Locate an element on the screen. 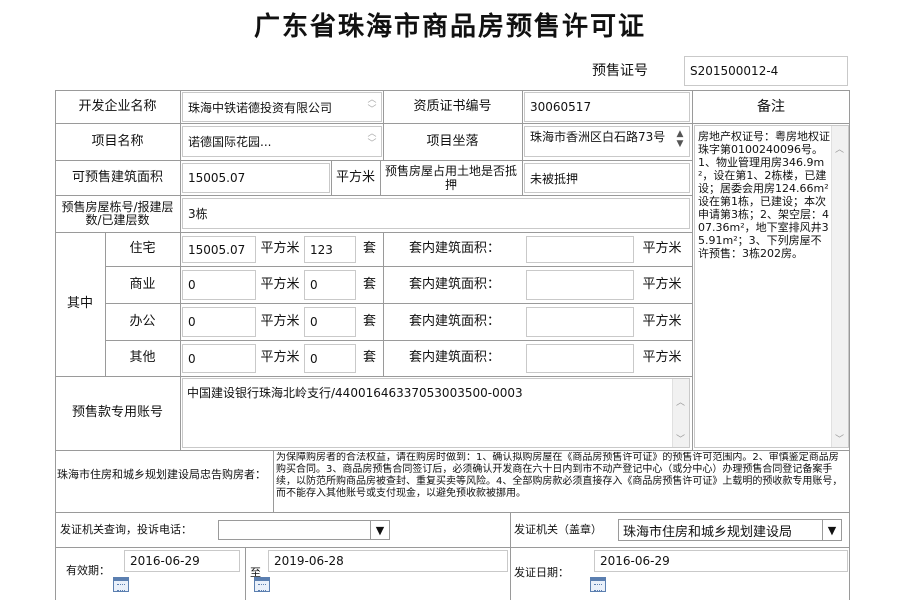 This screenshot has width=900, height=600. permit-no-field: S201500012-4 is located at coordinates (766, 71).